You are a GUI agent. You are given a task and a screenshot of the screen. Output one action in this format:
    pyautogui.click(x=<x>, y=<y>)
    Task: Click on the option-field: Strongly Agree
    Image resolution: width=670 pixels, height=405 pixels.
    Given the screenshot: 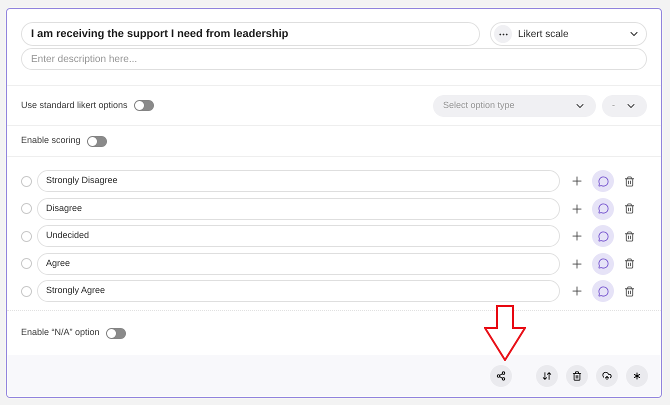 What is the action you would take?
    pyautogui.click(x=298, y=291)
    